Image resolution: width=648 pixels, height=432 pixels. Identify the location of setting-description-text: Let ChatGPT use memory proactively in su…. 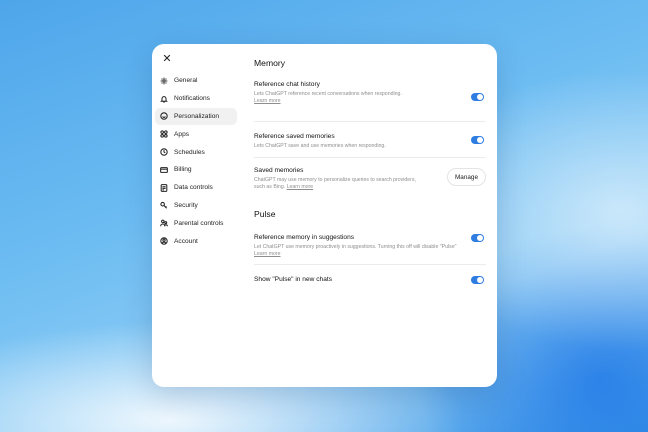
(355, 247).